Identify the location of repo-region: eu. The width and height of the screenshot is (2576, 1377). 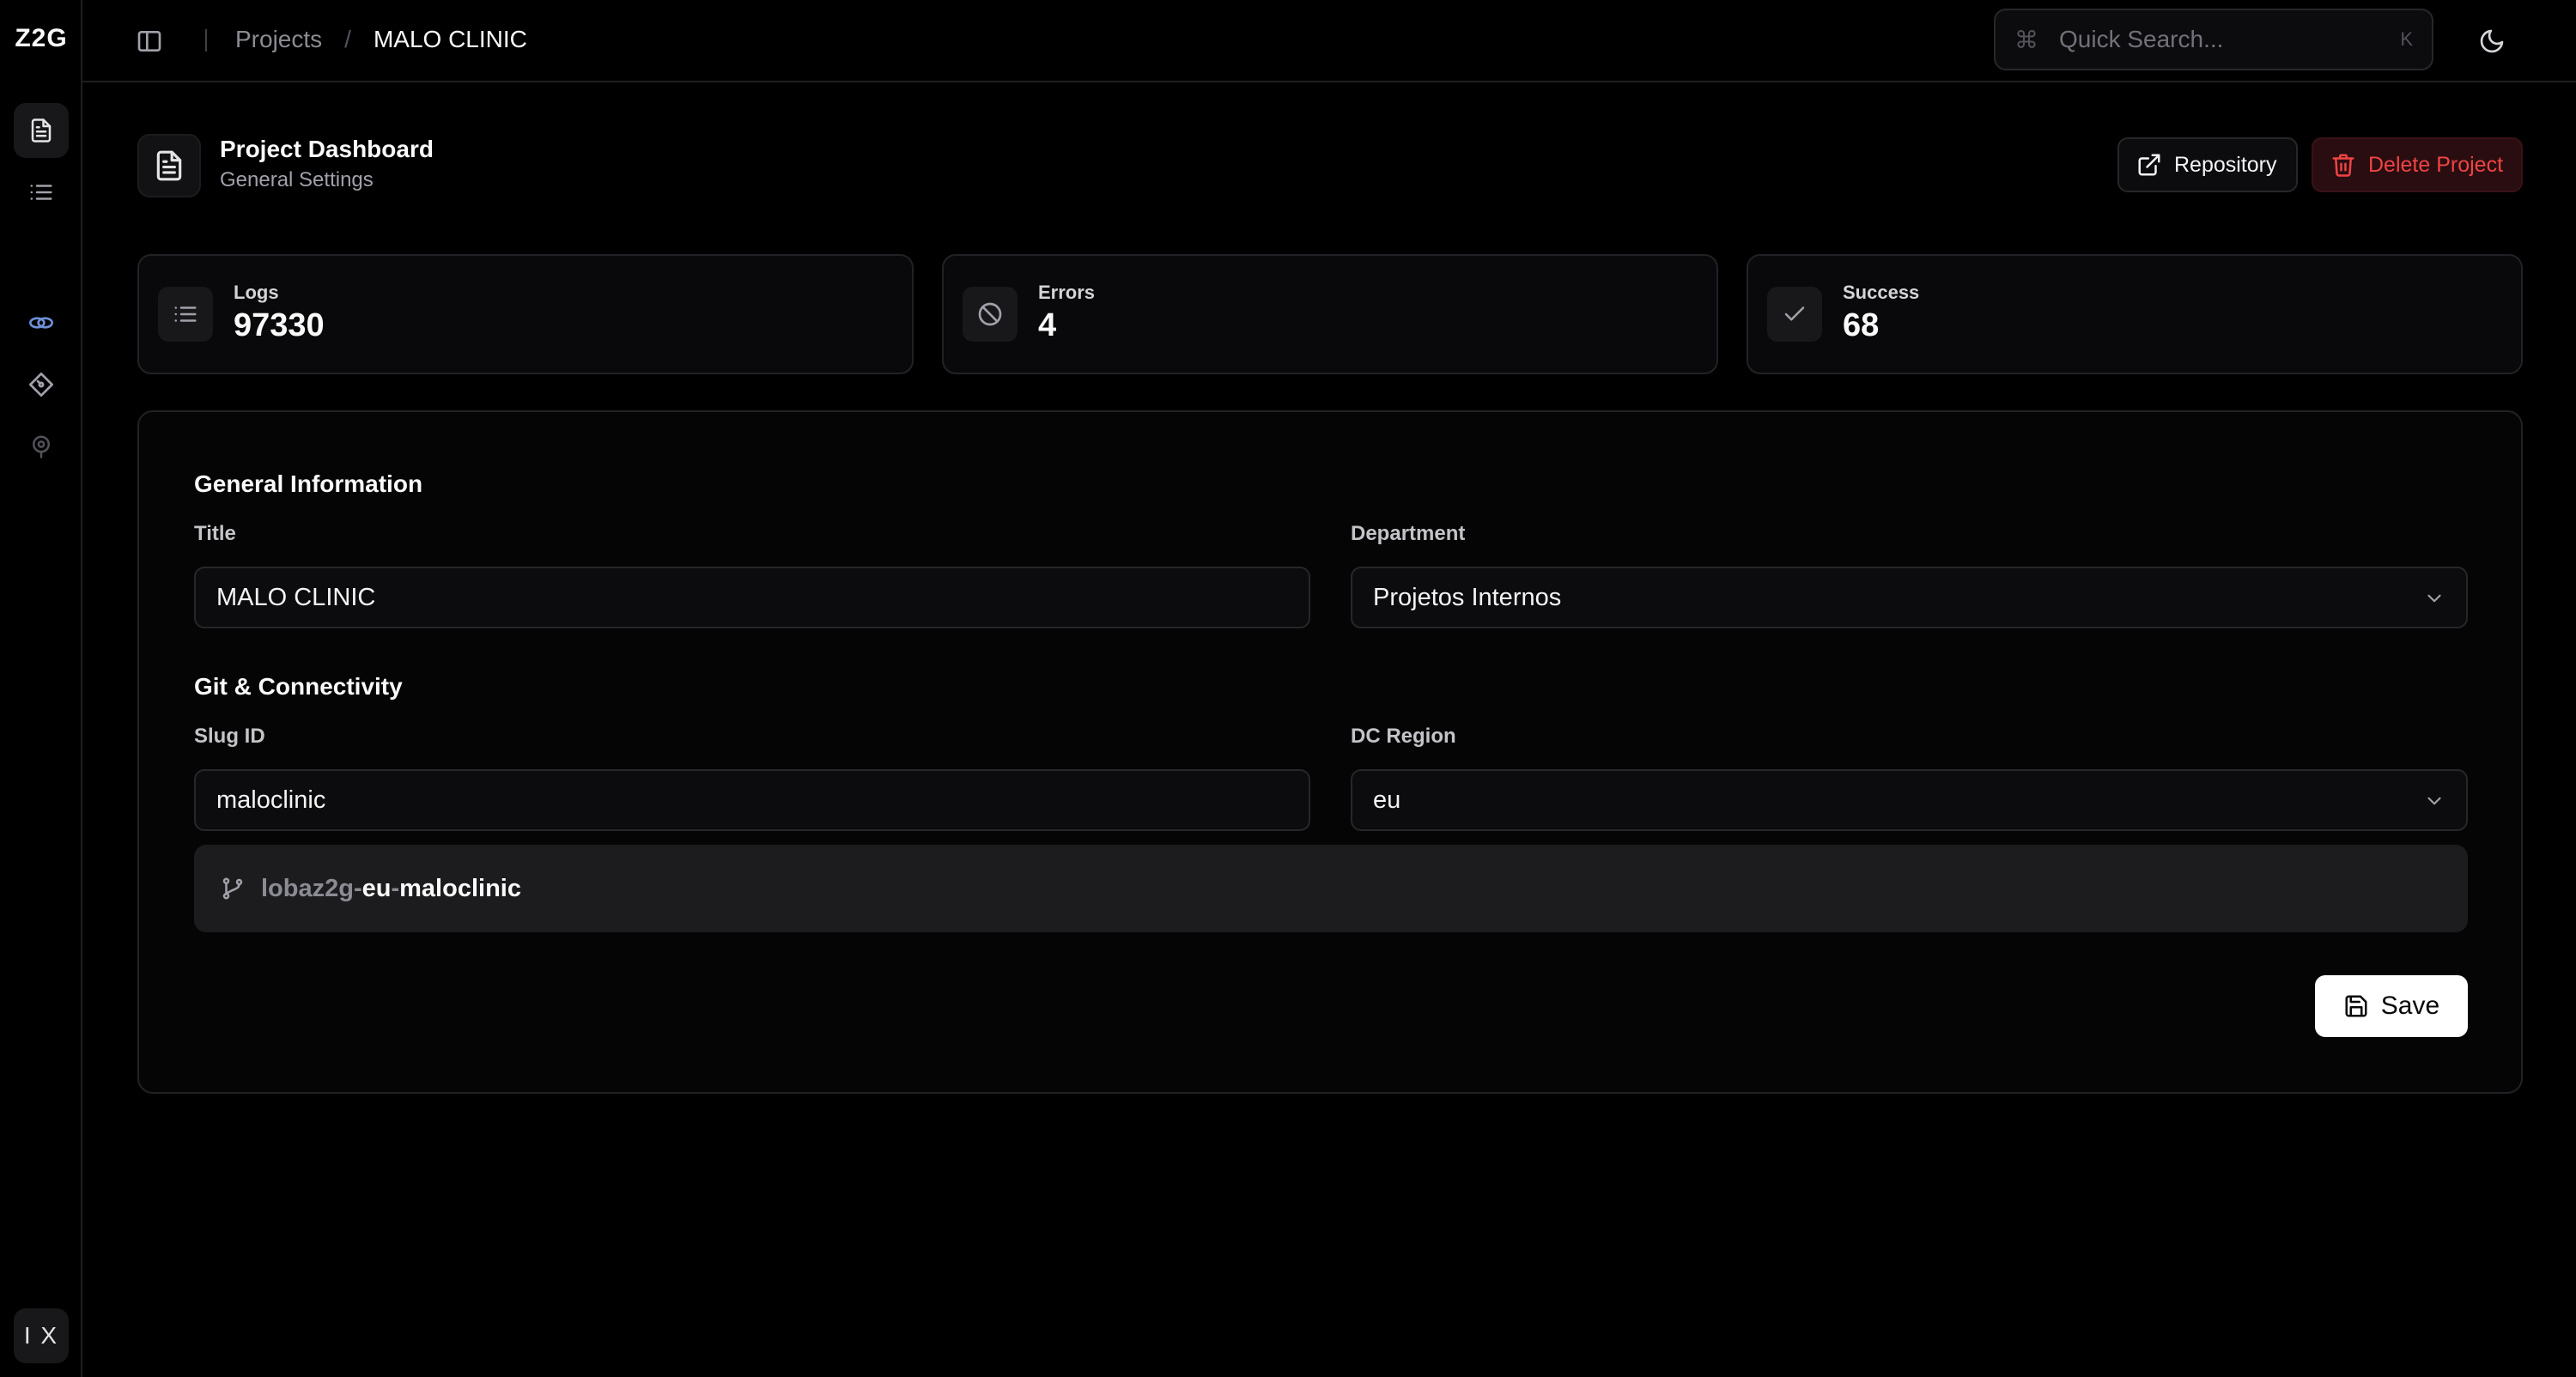
(377, 888).